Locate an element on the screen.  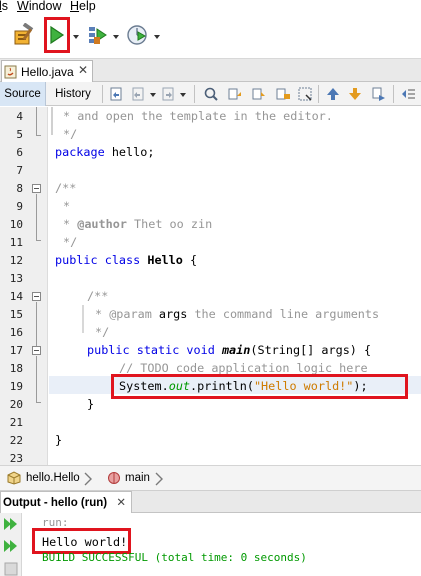
line-number: 14 is located at coordinates (16, 296).